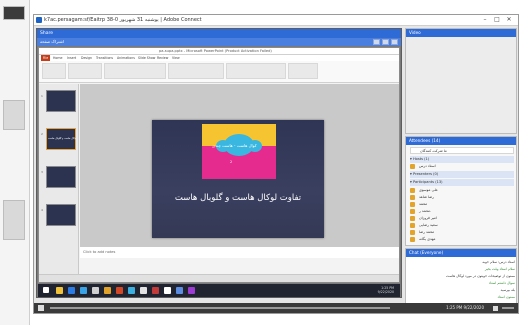  What do you see at coordinates (219, 290) in the screenshot?
I see `shared-screen-taskbar: 1:25 PM 9/22/2020` at bounding box center [219, 290].